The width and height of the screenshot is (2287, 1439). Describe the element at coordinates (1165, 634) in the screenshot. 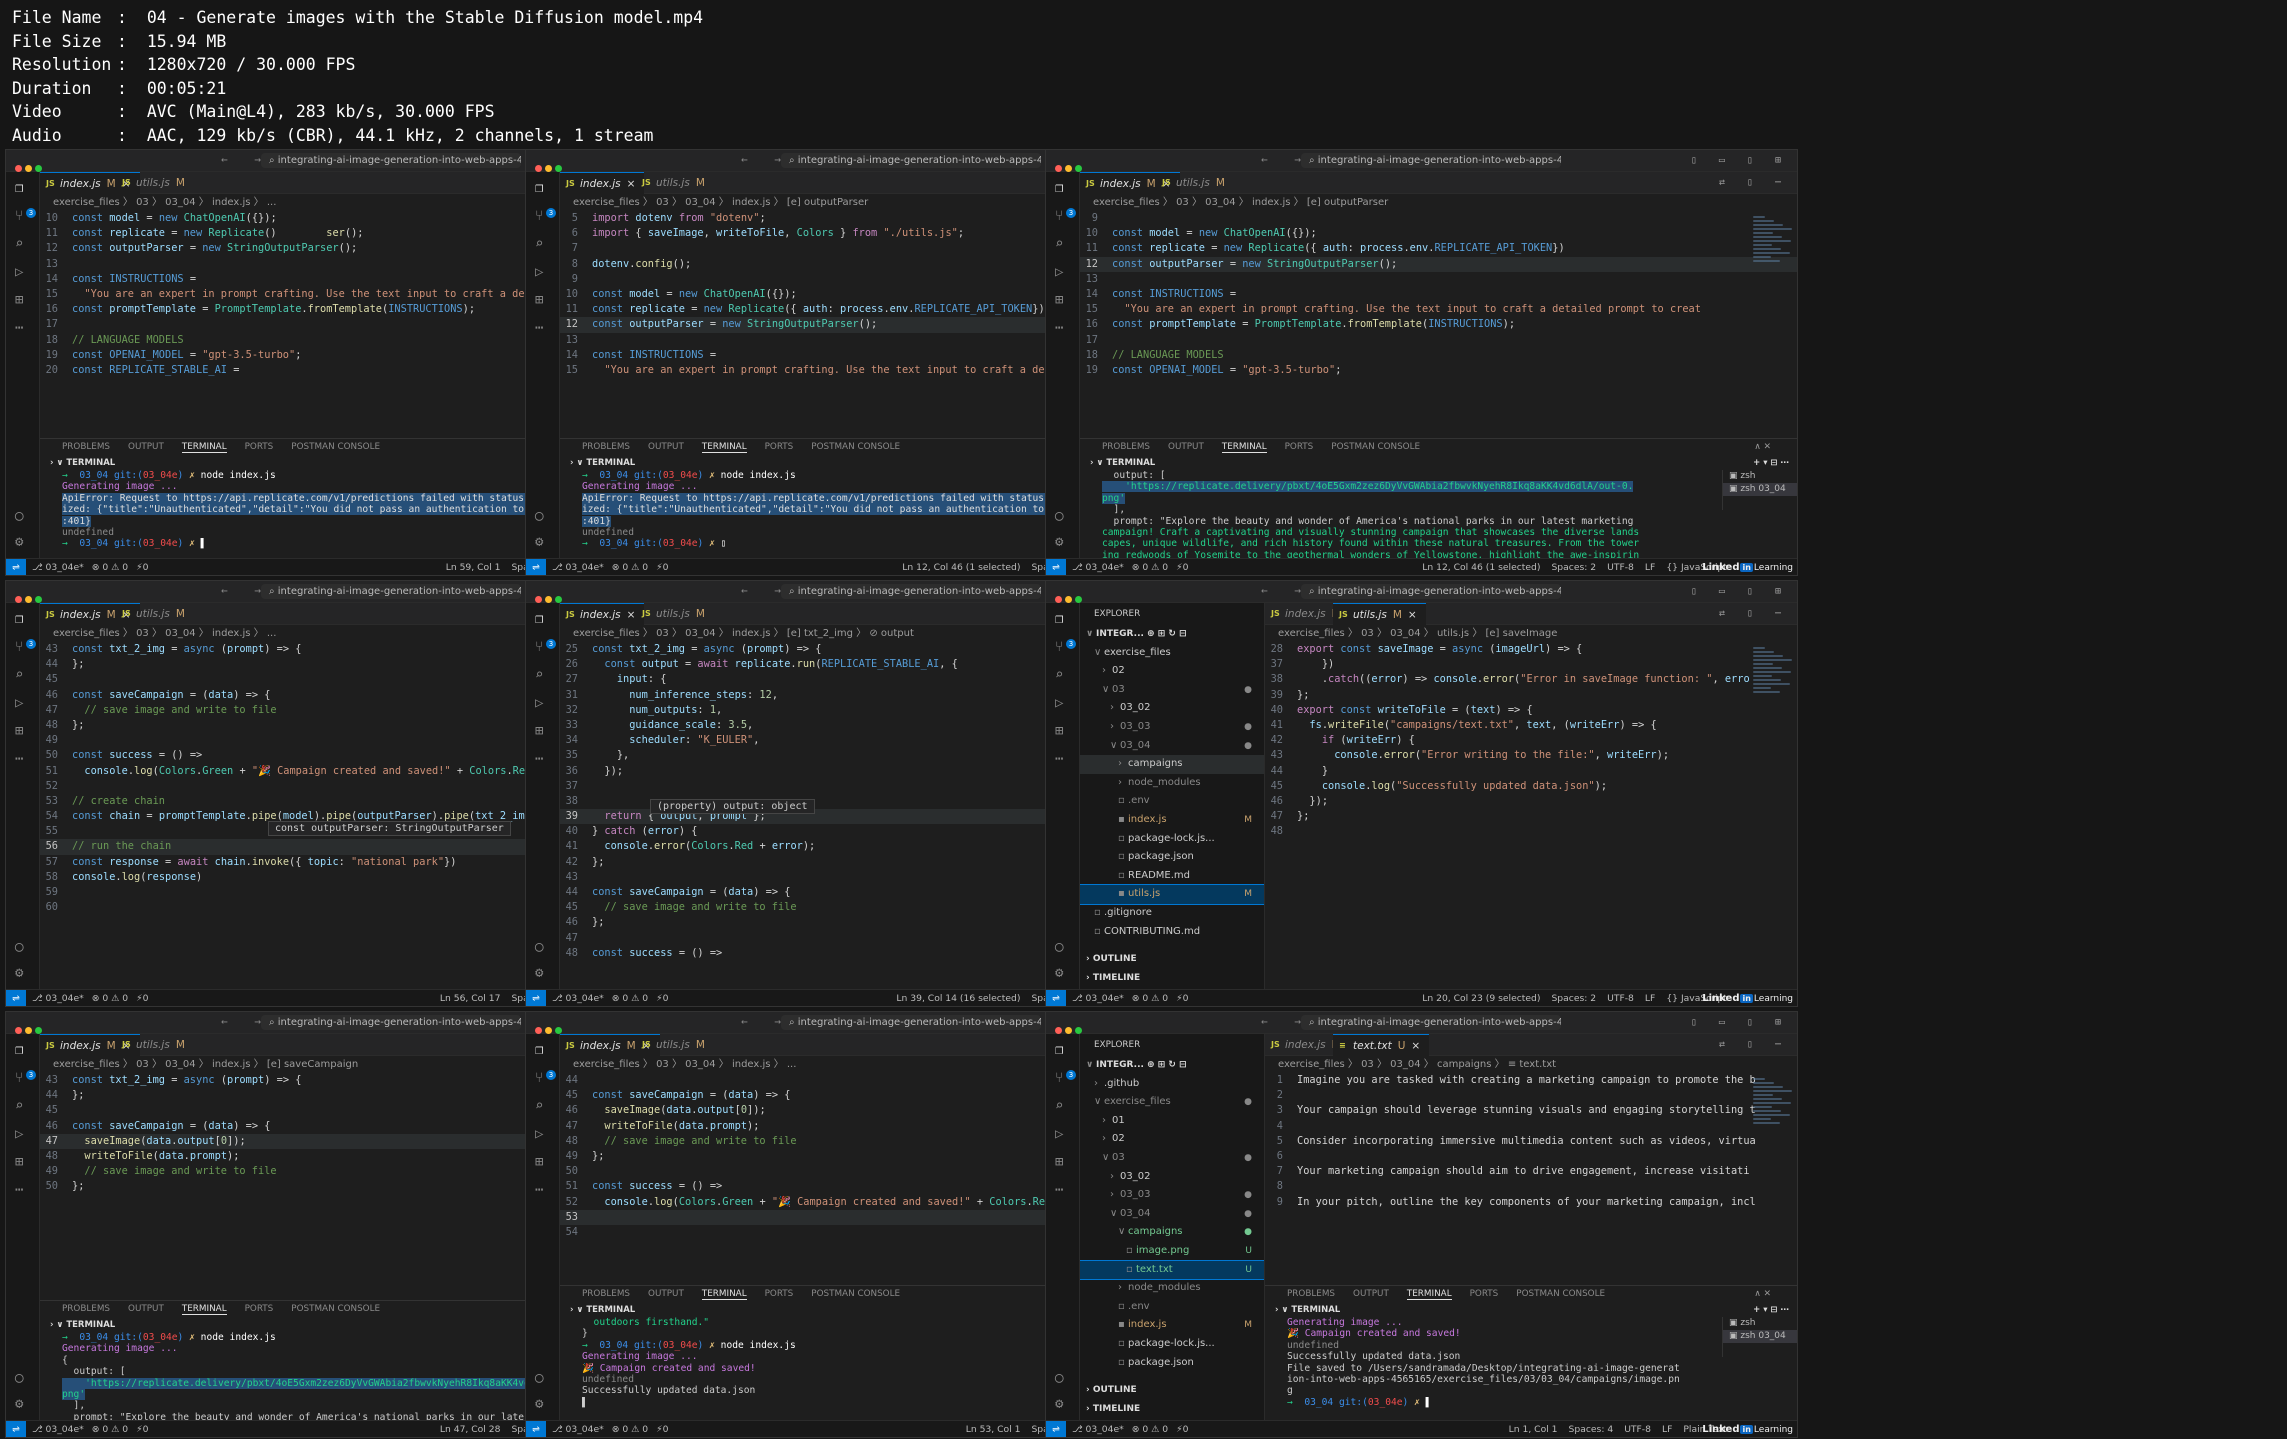

I see `explorer-actions-icons: ⊕ ⊞ ↻ ⊟` at that location.